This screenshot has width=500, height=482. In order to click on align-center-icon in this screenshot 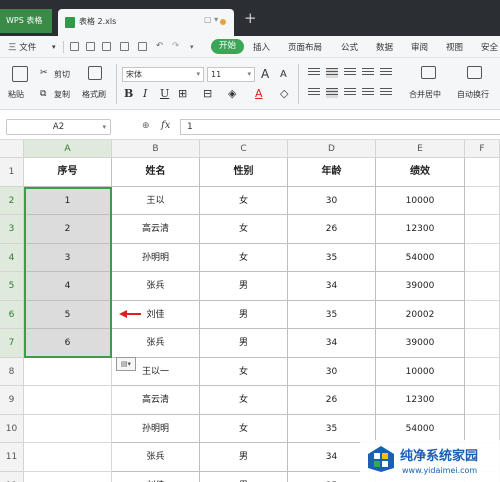, I will do `click(332, 93)`.